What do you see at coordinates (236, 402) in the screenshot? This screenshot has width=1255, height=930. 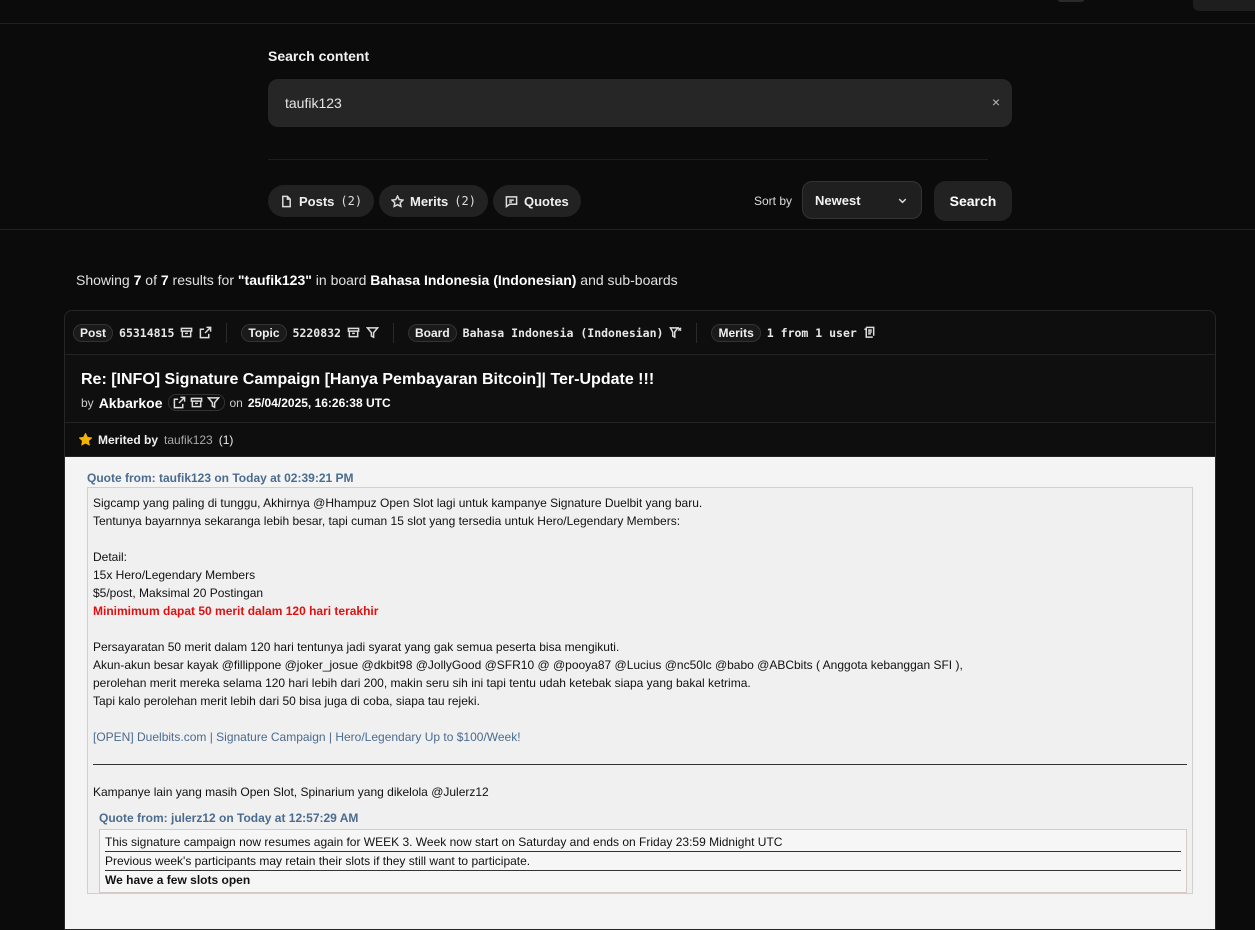 I see `on-label: on` at bounding box center [236, 402].